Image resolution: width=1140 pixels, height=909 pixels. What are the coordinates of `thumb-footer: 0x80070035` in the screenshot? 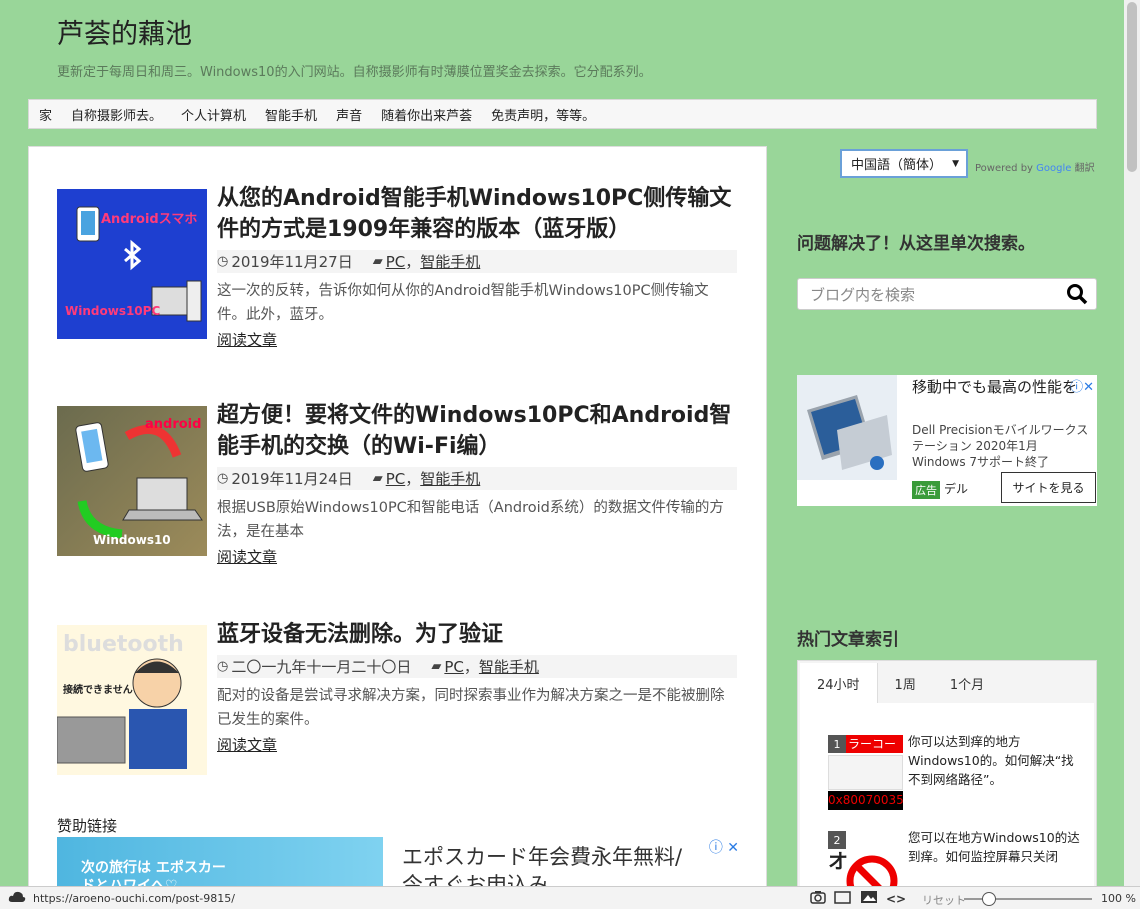 It's located at (865, 800).